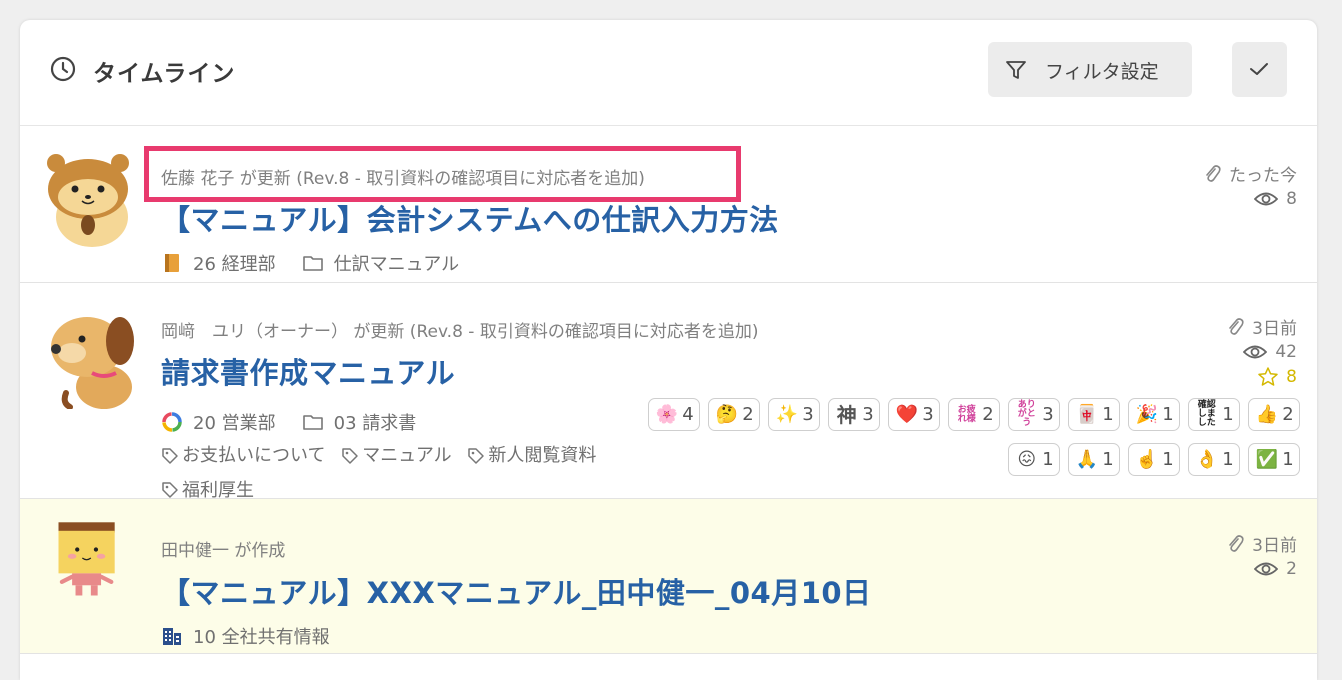  What do you see at coordinates (63, 69) in the screenshot?
I see `clock-icon` at bounding box center [63, 69].